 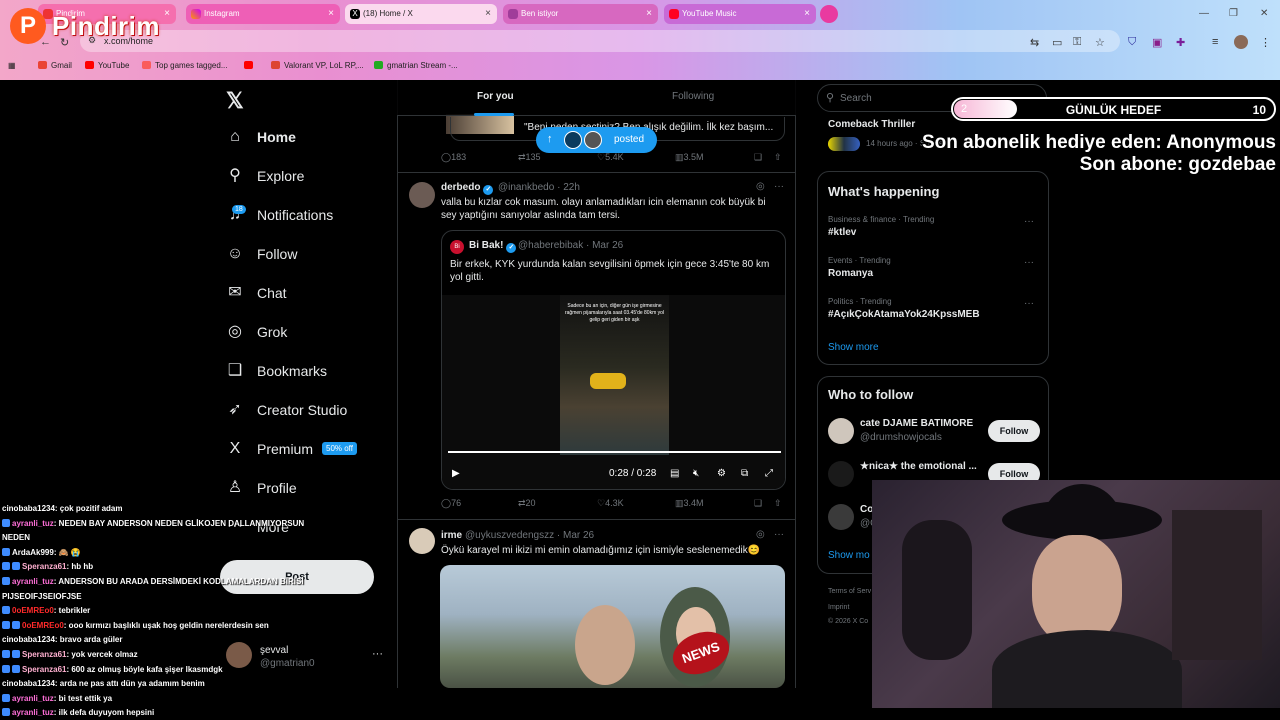 I want to click on sidebar-item-label: Premium, so click(x=285, y=449).